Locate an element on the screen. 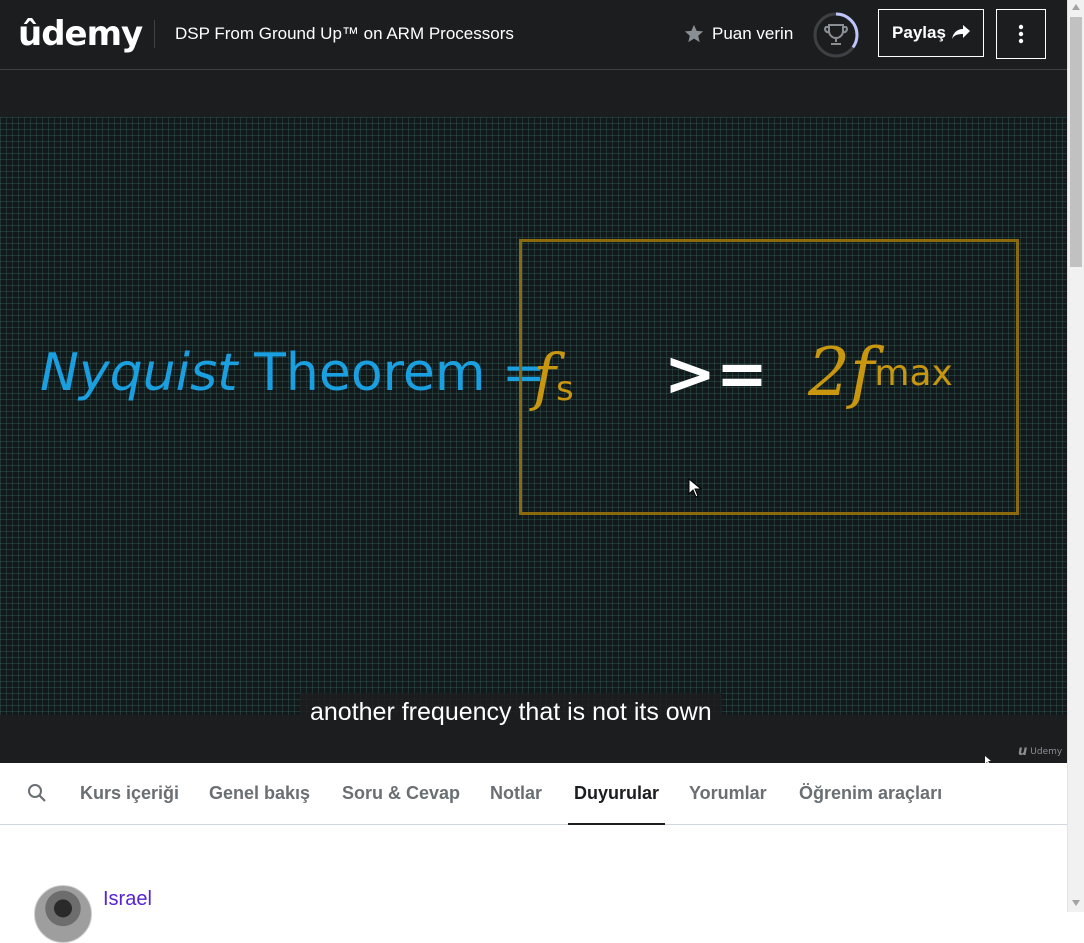 This screenshot has width=1084, height=943. tab-announcements: Duyurular is located at coordinates (616, 794).